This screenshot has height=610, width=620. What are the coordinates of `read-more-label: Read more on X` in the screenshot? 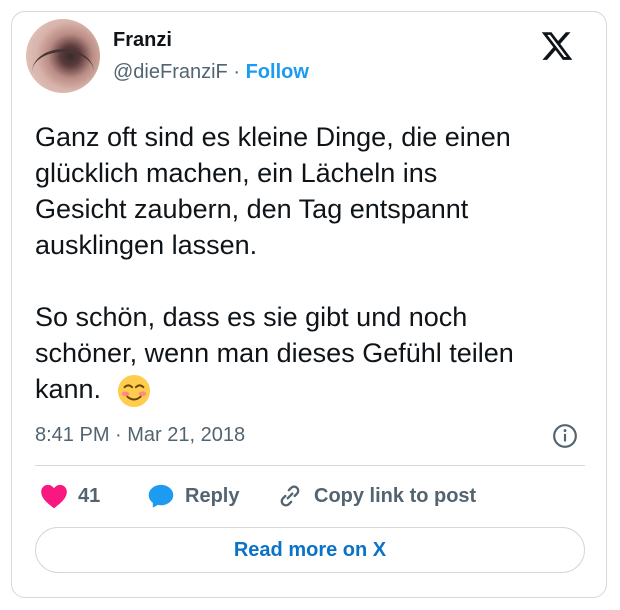 It's located at (310, 549).